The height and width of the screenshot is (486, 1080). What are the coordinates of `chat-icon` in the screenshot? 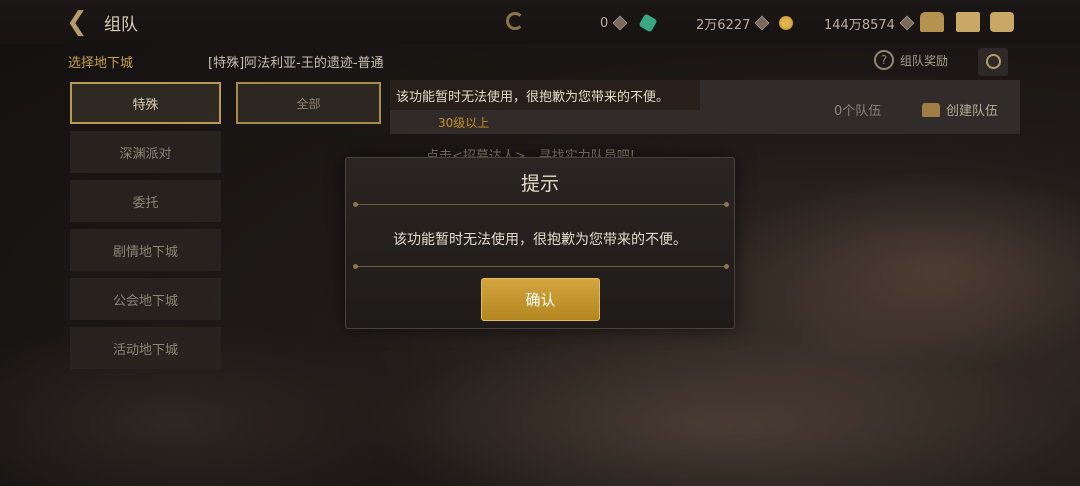 It's located at (1002, 22).